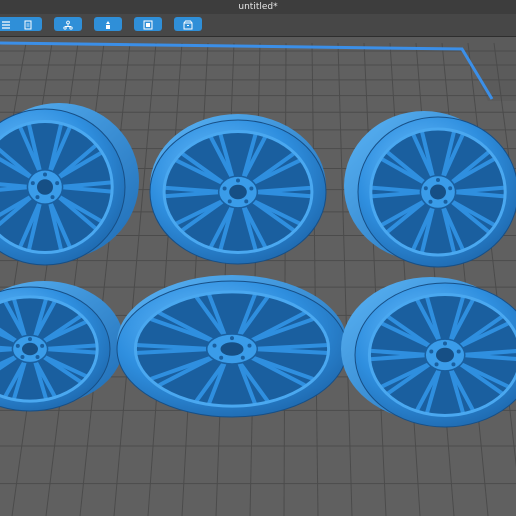 The width and height of the screenshot is (516, 516). I want to click on support-icon, so click(108, 24).